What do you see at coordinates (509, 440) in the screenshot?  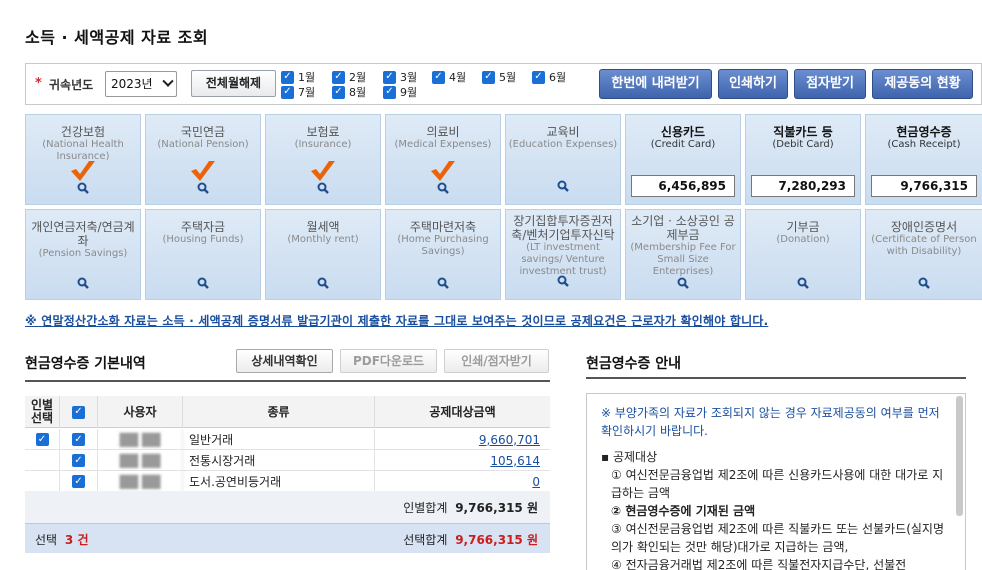 I see `row-amount-link: 9,660,701` at bounding box center [509, 440].